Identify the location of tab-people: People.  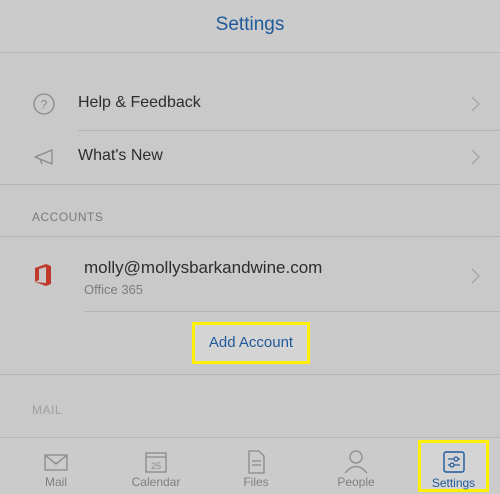
(356, 466).